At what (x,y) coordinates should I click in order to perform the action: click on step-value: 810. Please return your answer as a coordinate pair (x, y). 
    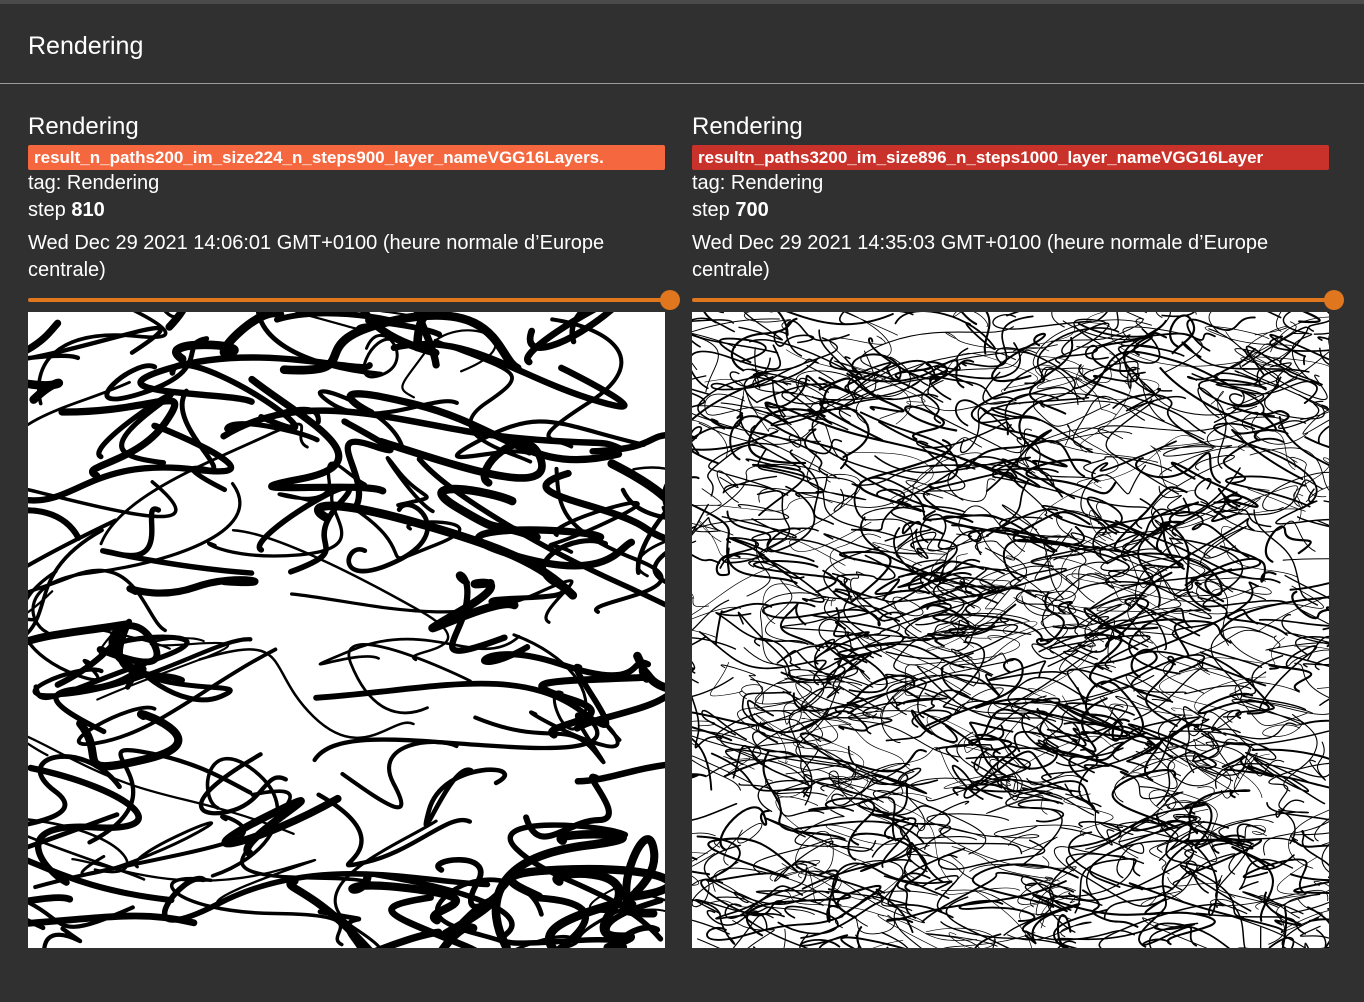
    Looking at the image, I should click on (88, 210).